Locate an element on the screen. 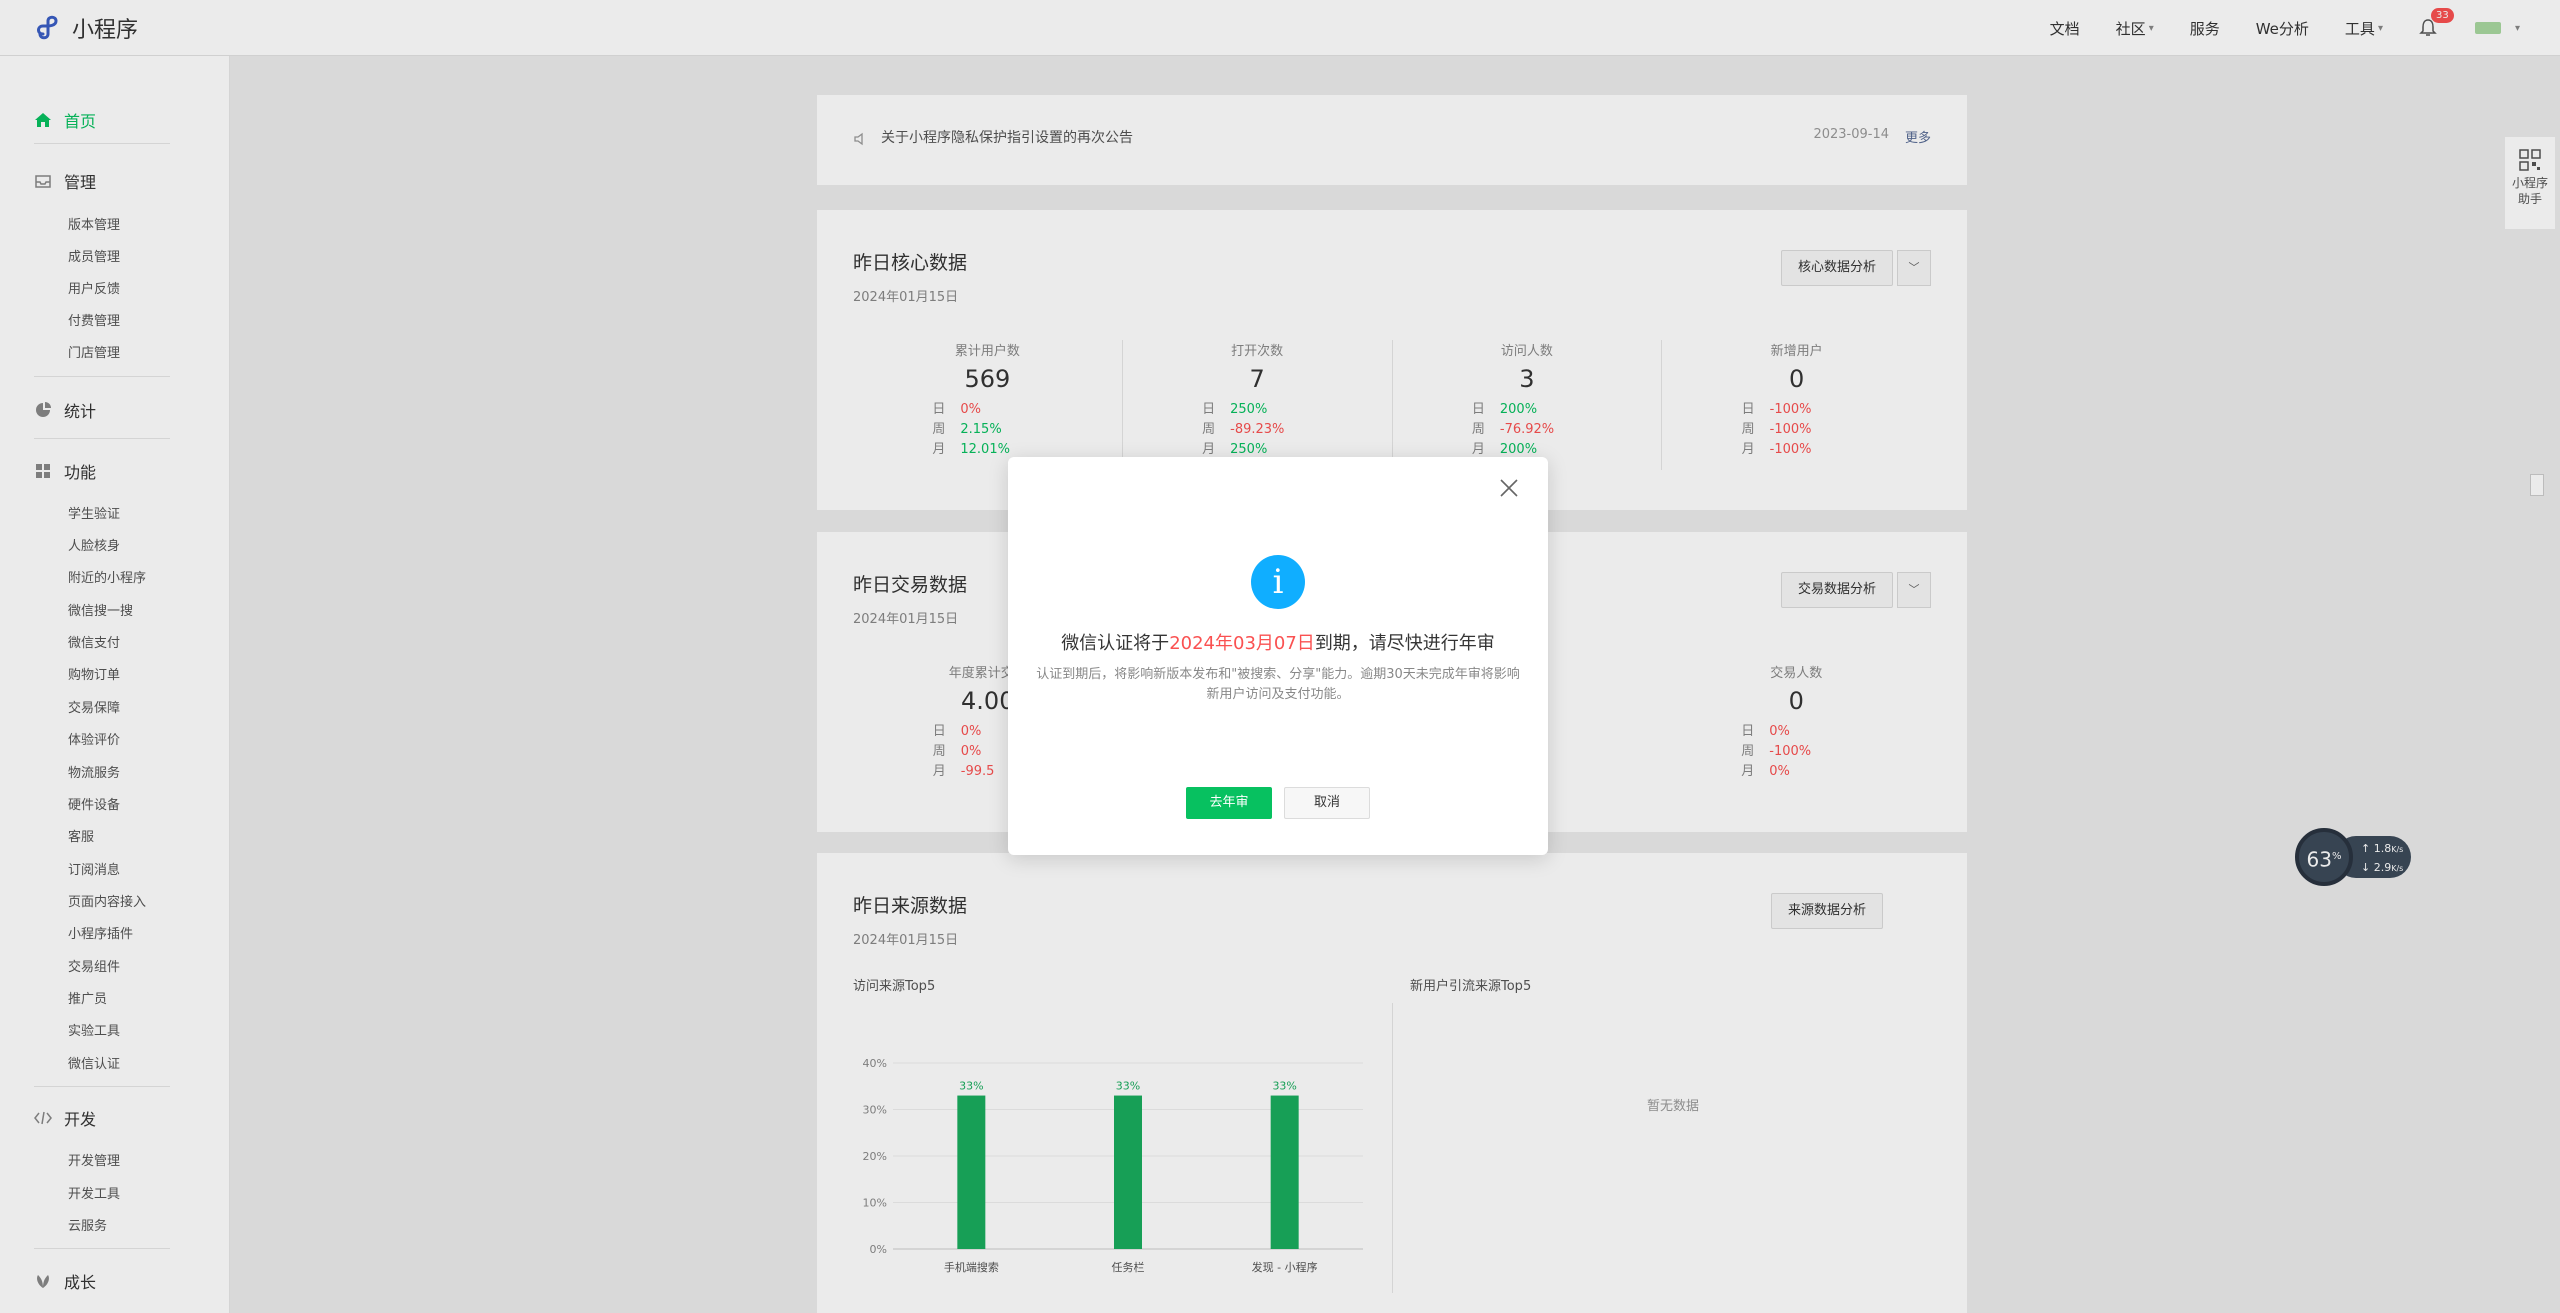 This screenshot has height=1313, width=2560. info-icon: i is located at coordinates (1278, 582).